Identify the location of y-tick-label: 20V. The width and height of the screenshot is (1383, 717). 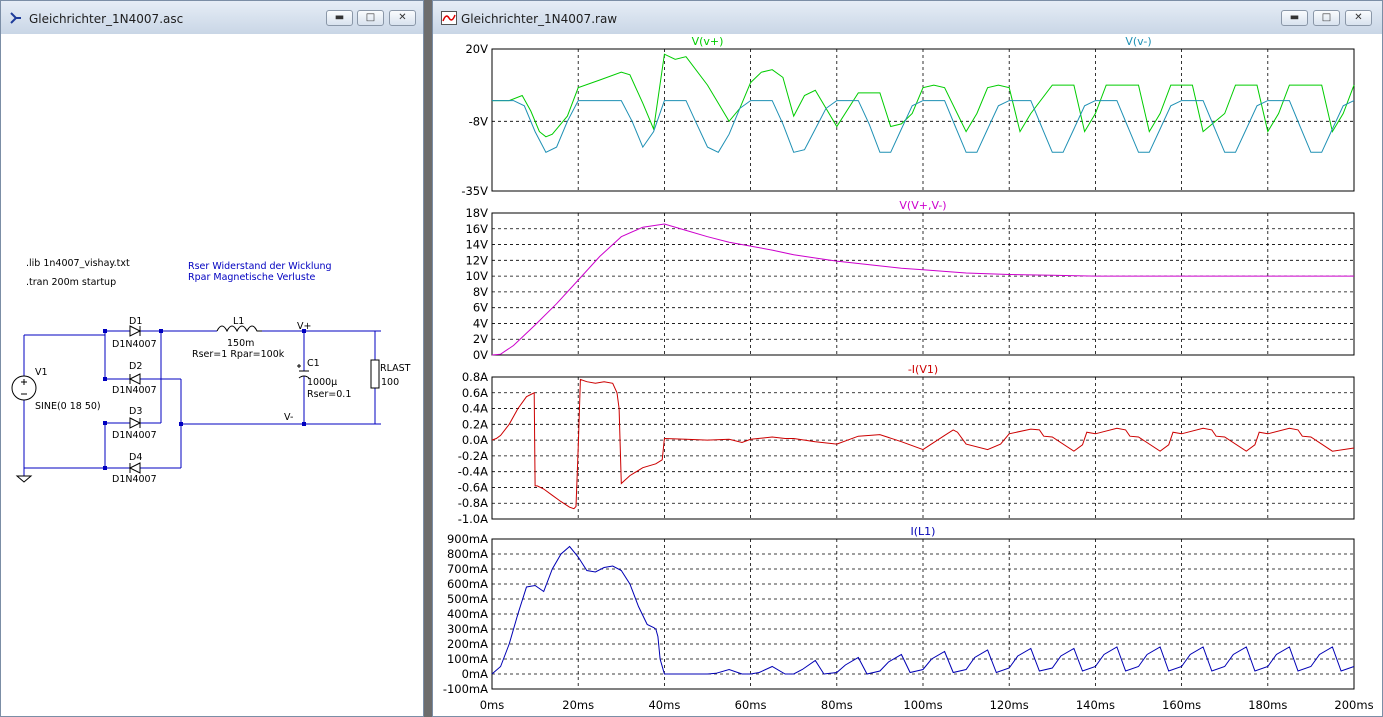
(476, 49).